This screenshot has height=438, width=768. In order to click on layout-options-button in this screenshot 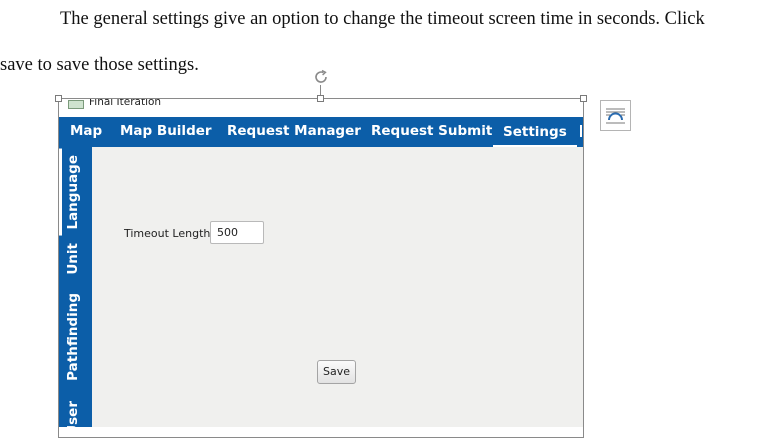, I will do `click(615, 115)`.